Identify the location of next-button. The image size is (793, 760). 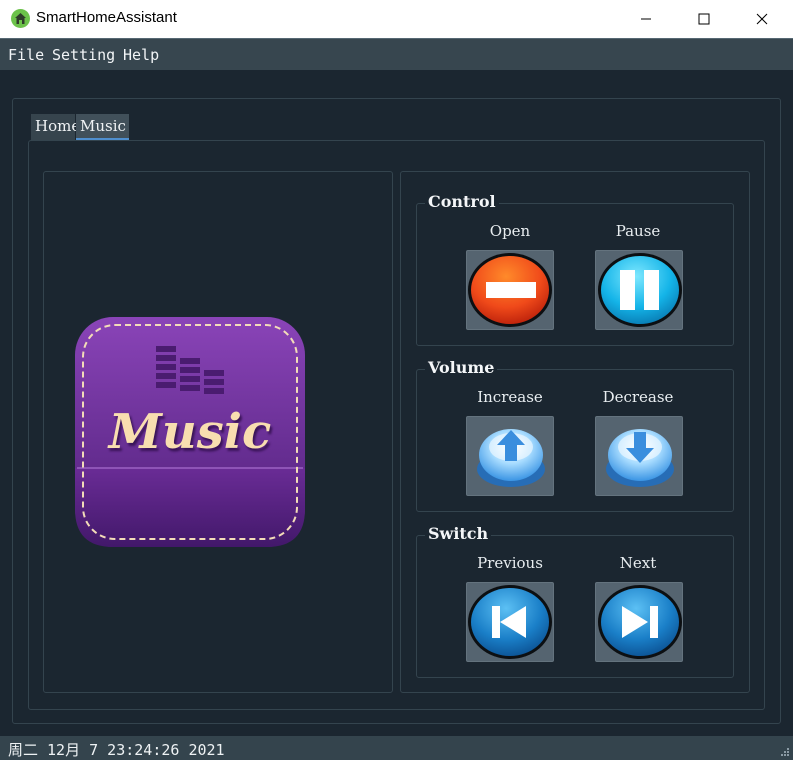
(639, 622).